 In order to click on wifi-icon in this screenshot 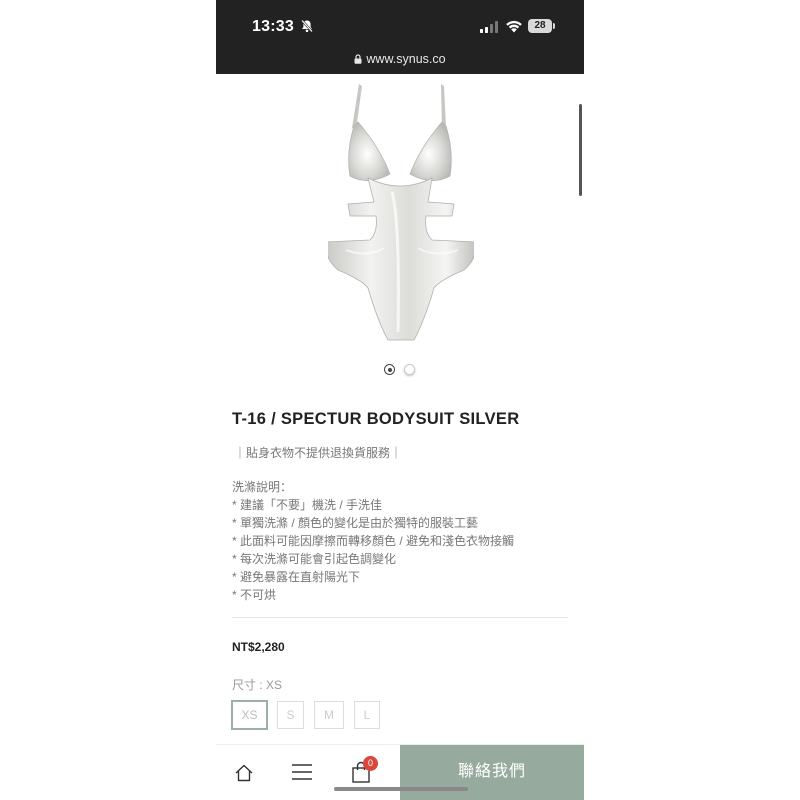, I will do `click(514, 26)`.